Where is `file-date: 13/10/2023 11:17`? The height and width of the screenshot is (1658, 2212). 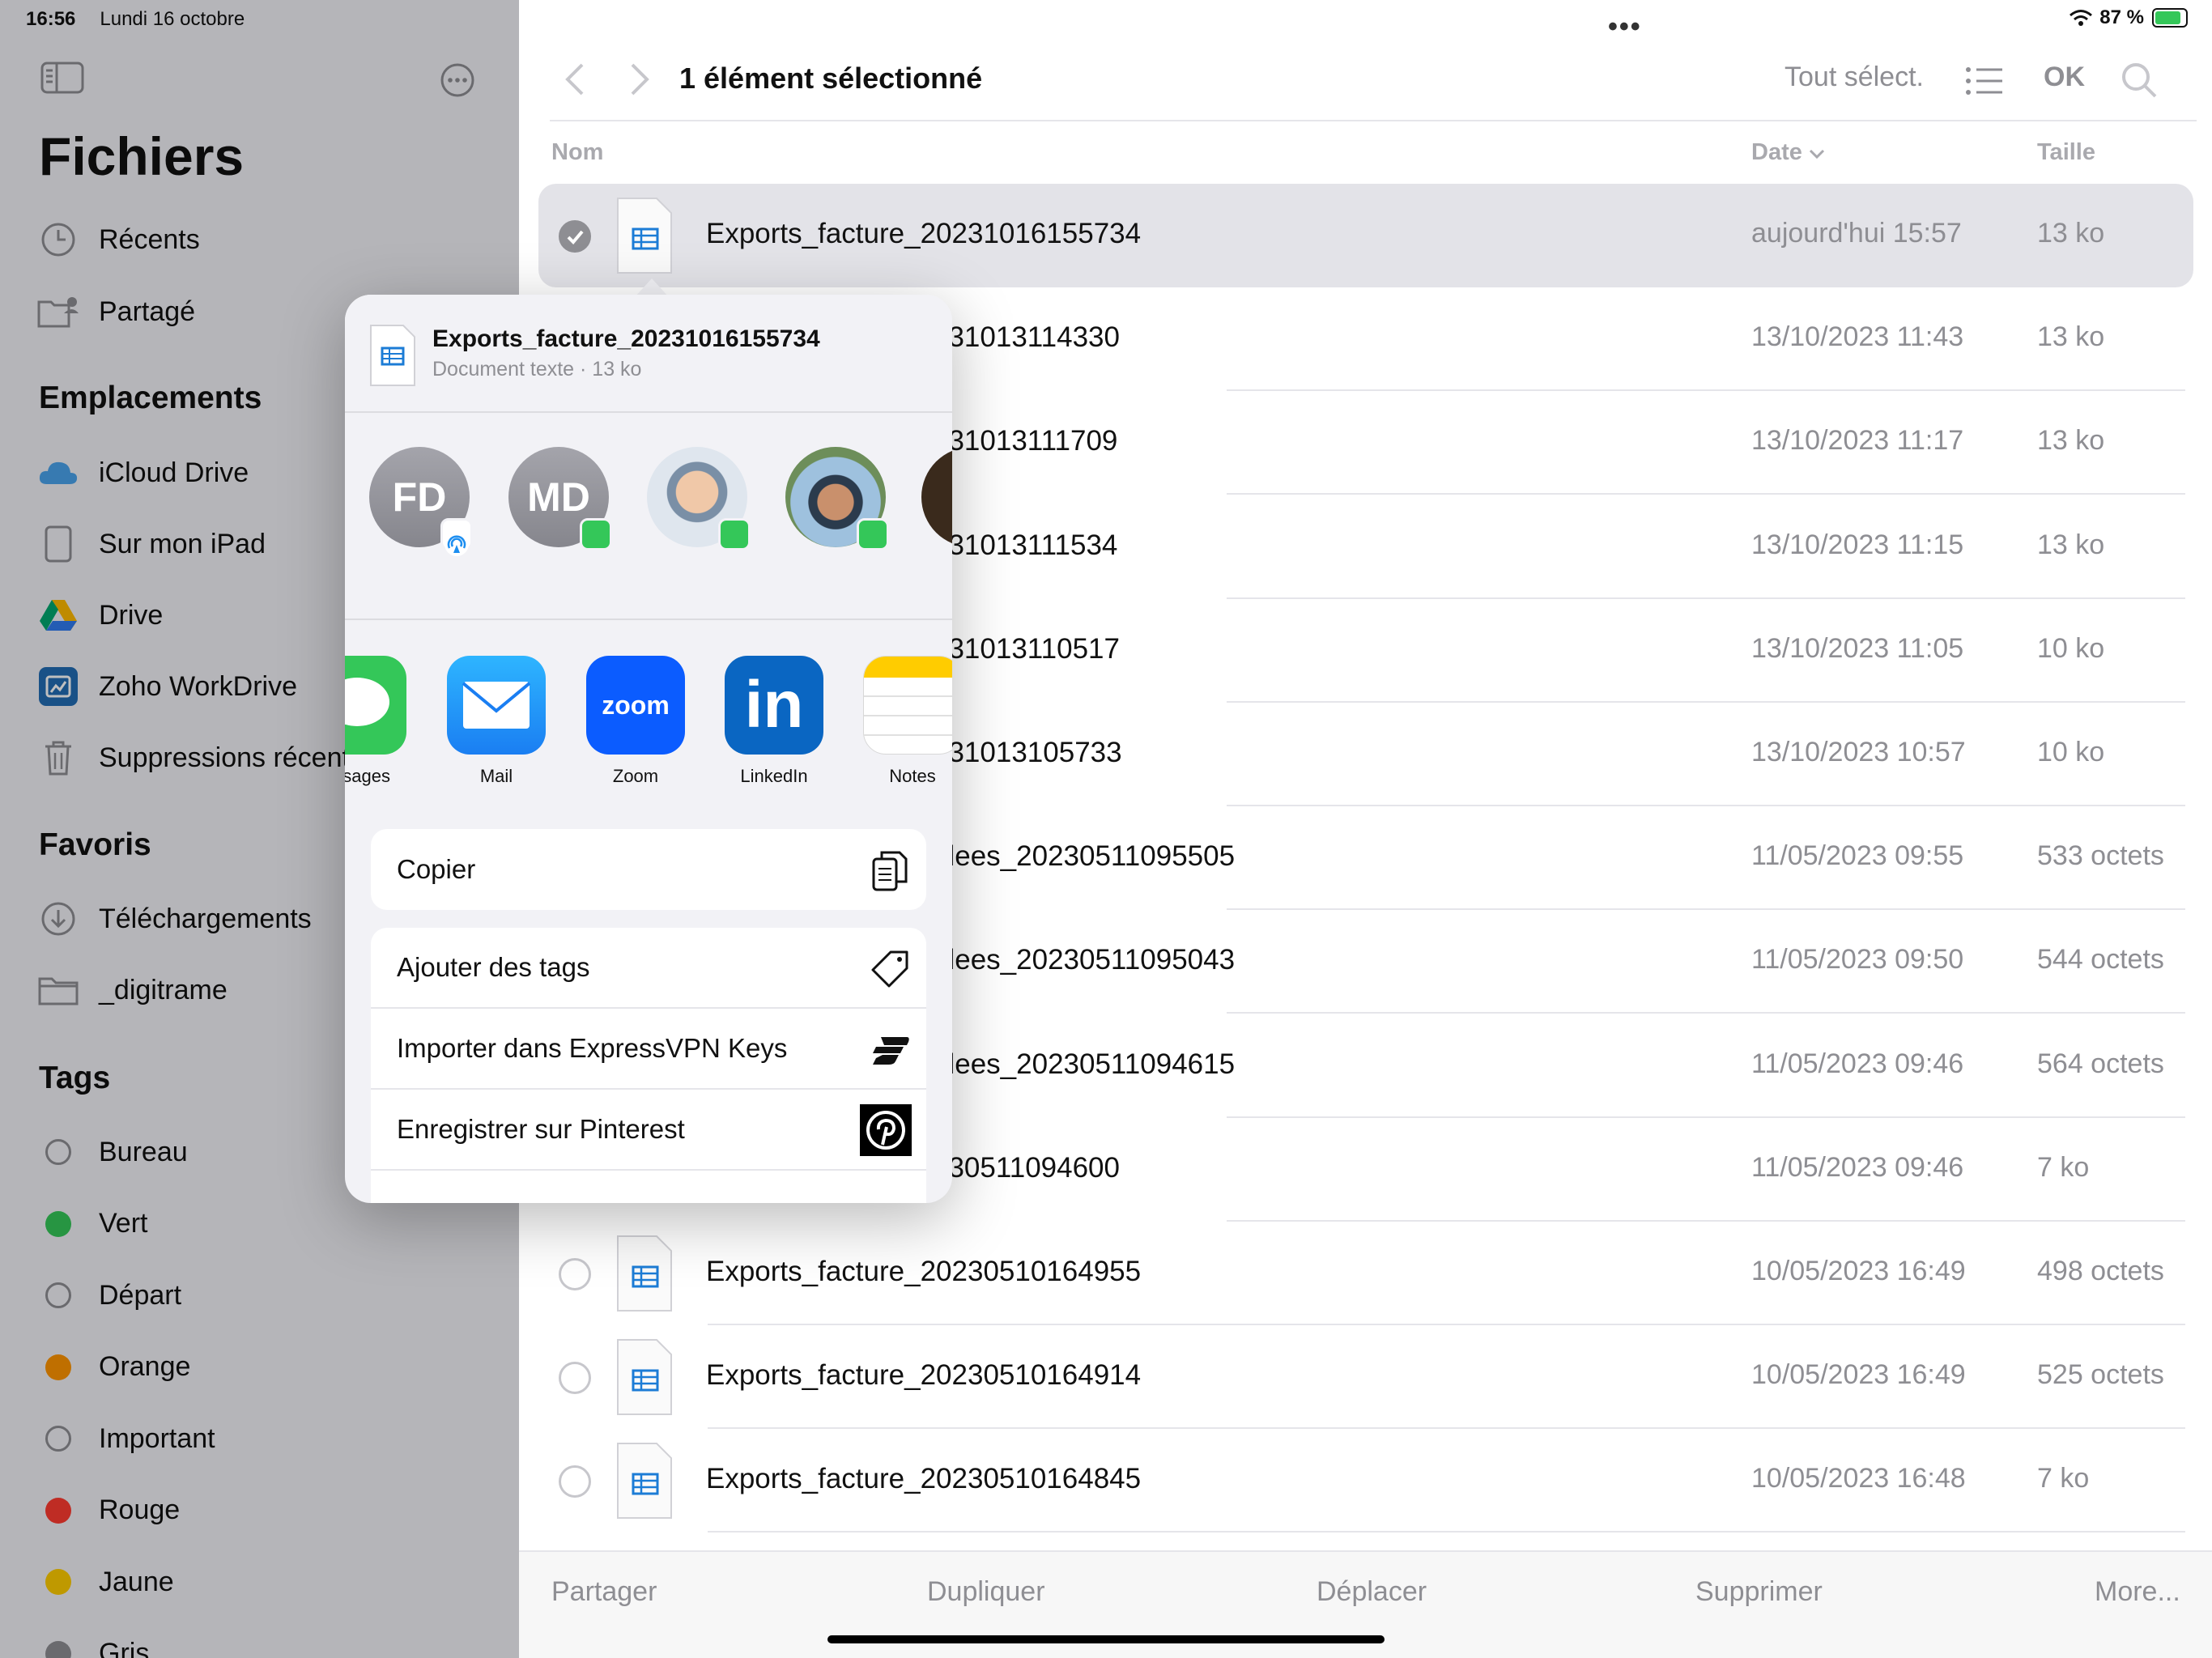
file-date: 13/10/2023 11:17 is located at coordinates (1858, 441).